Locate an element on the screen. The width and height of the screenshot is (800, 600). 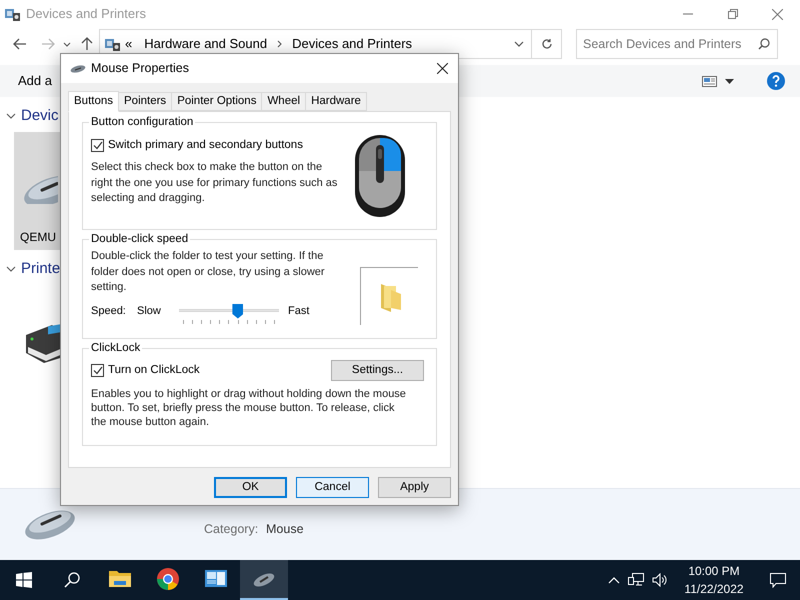
speech-bubble-icon is located at coordinates (778, 580).